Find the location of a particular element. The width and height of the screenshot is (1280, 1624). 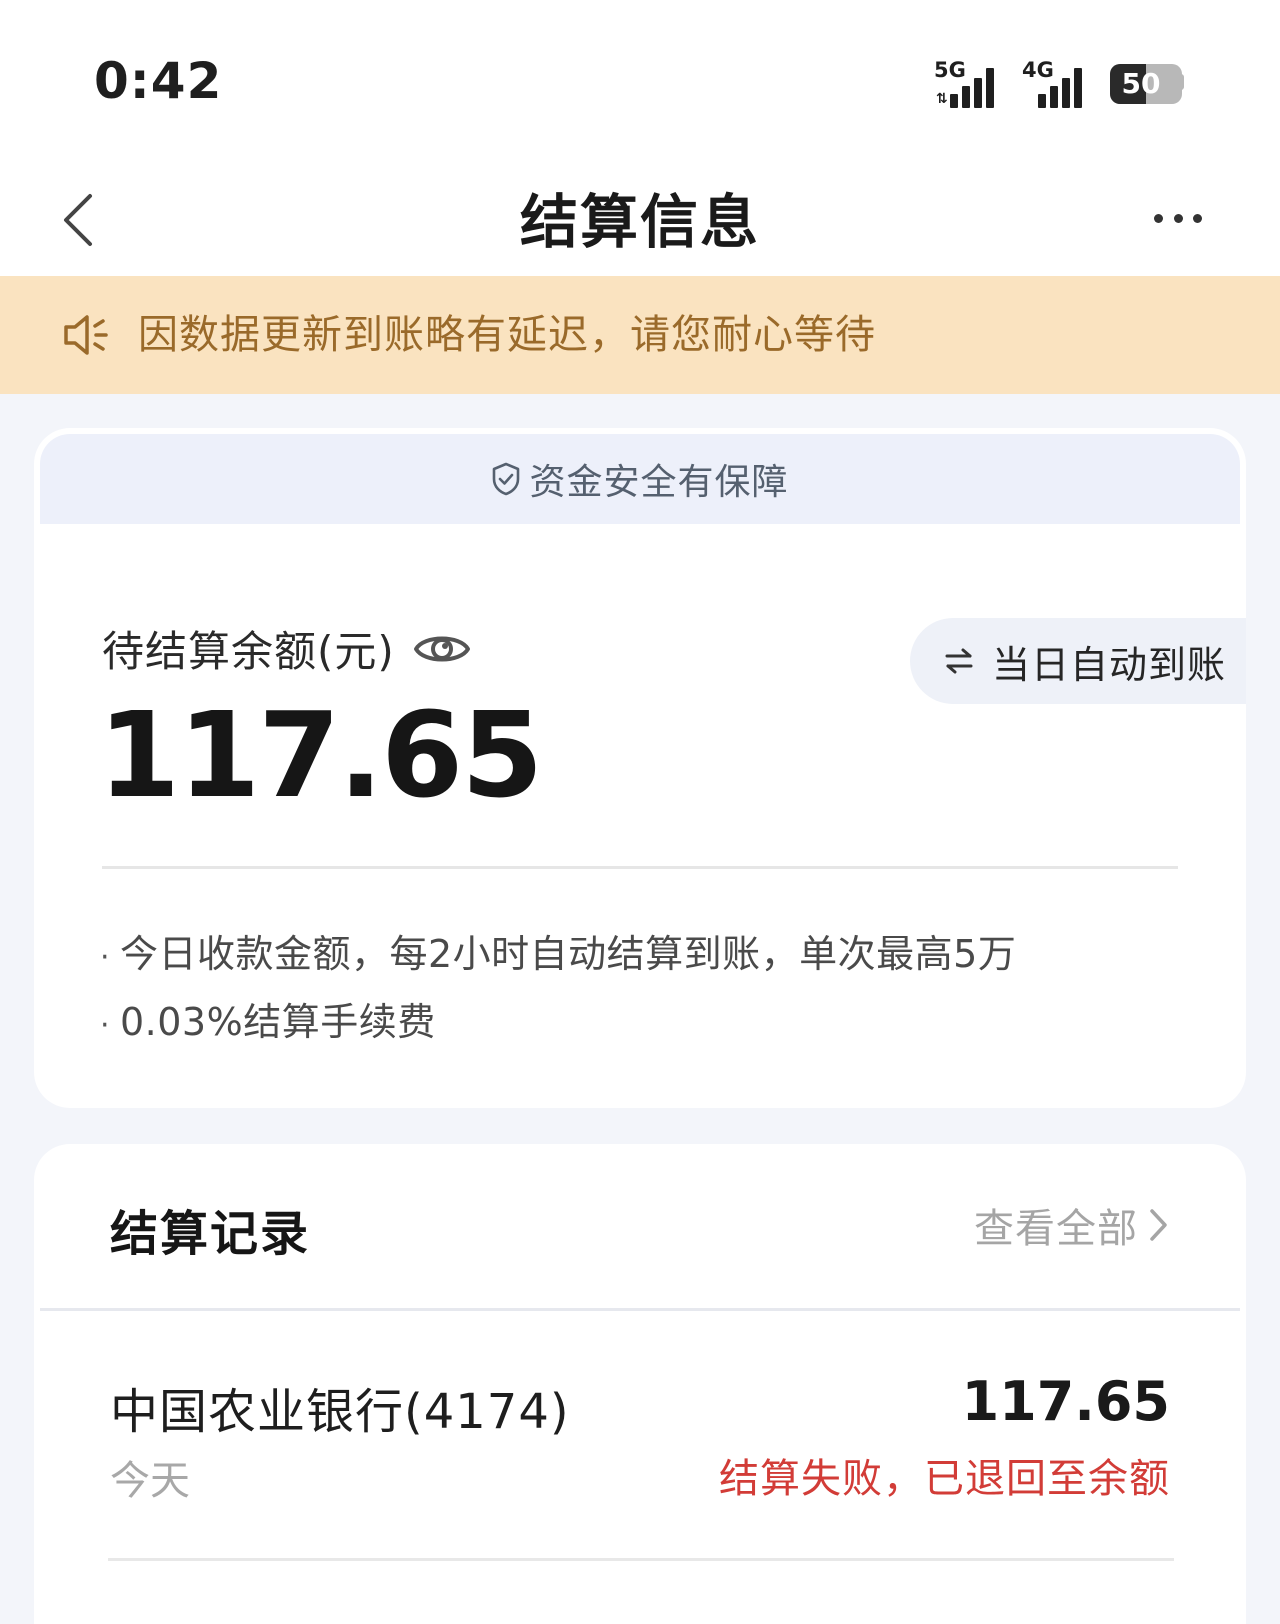

battery-icon: 50 is located at coordinates (1146, 84).